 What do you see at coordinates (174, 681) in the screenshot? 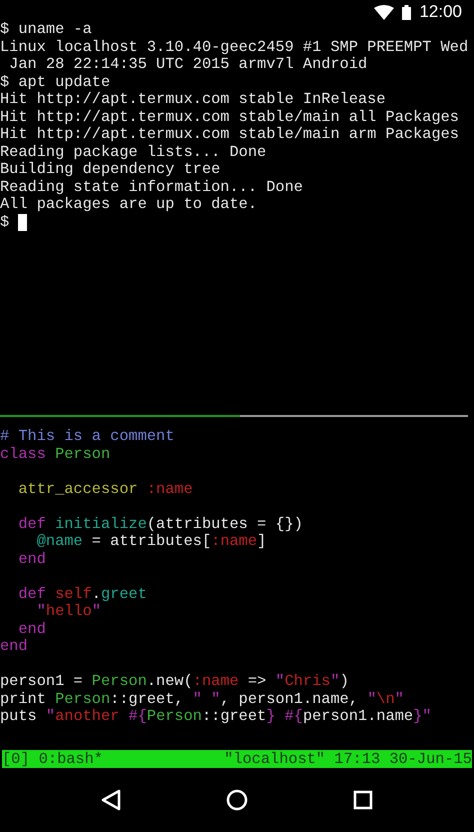
I see `code-line: person1 = Person.new(:name => "Chris")` at bounding box center [174, 681].